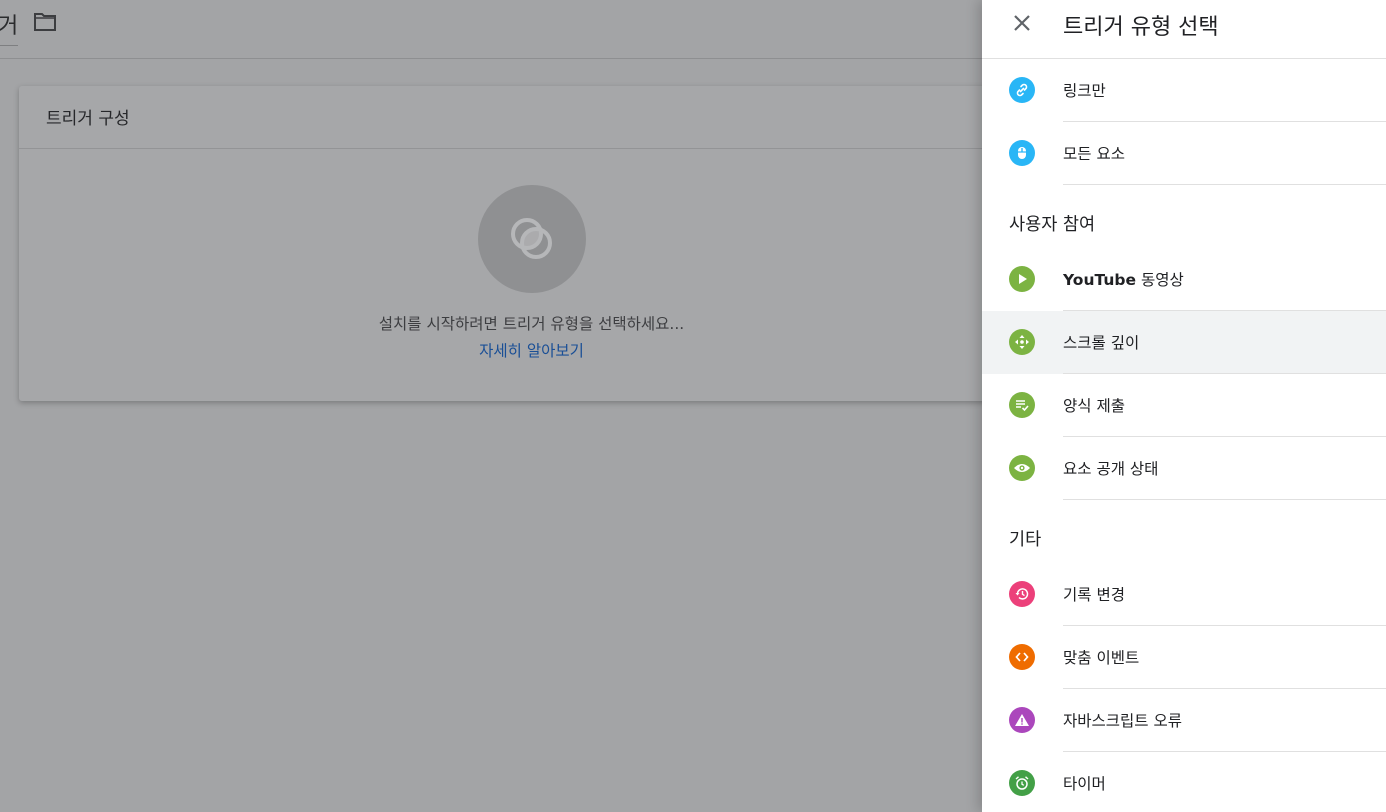  I want to click on trigger-overlap-icon, so click(531, 238).